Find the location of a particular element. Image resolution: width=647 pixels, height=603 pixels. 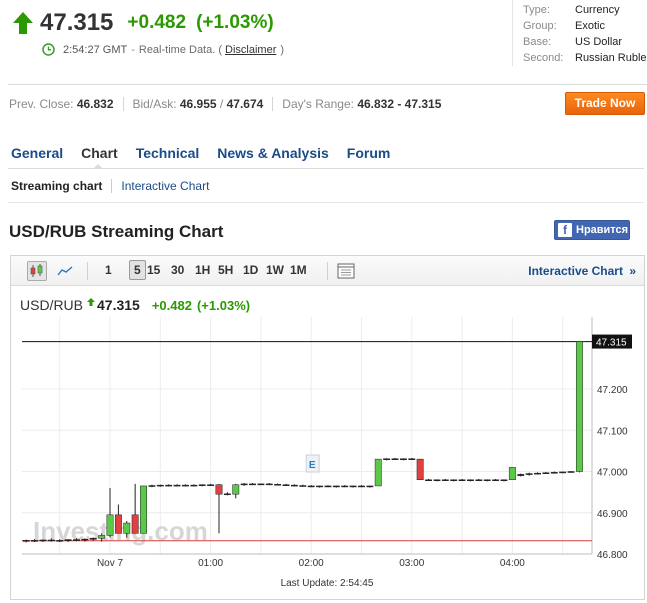

prev-close: Prev. Close: 46.832 is located at coordinates (61, 104).